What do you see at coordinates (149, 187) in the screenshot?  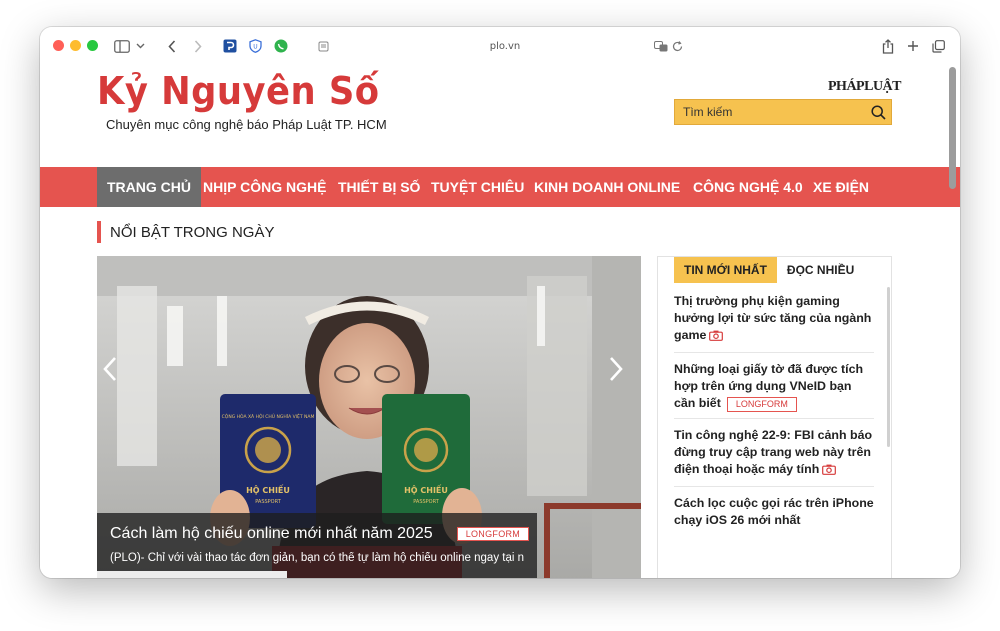 I see `nav-item-trang-chu: TRANG CHỦ` at bounding box center [149, 187].